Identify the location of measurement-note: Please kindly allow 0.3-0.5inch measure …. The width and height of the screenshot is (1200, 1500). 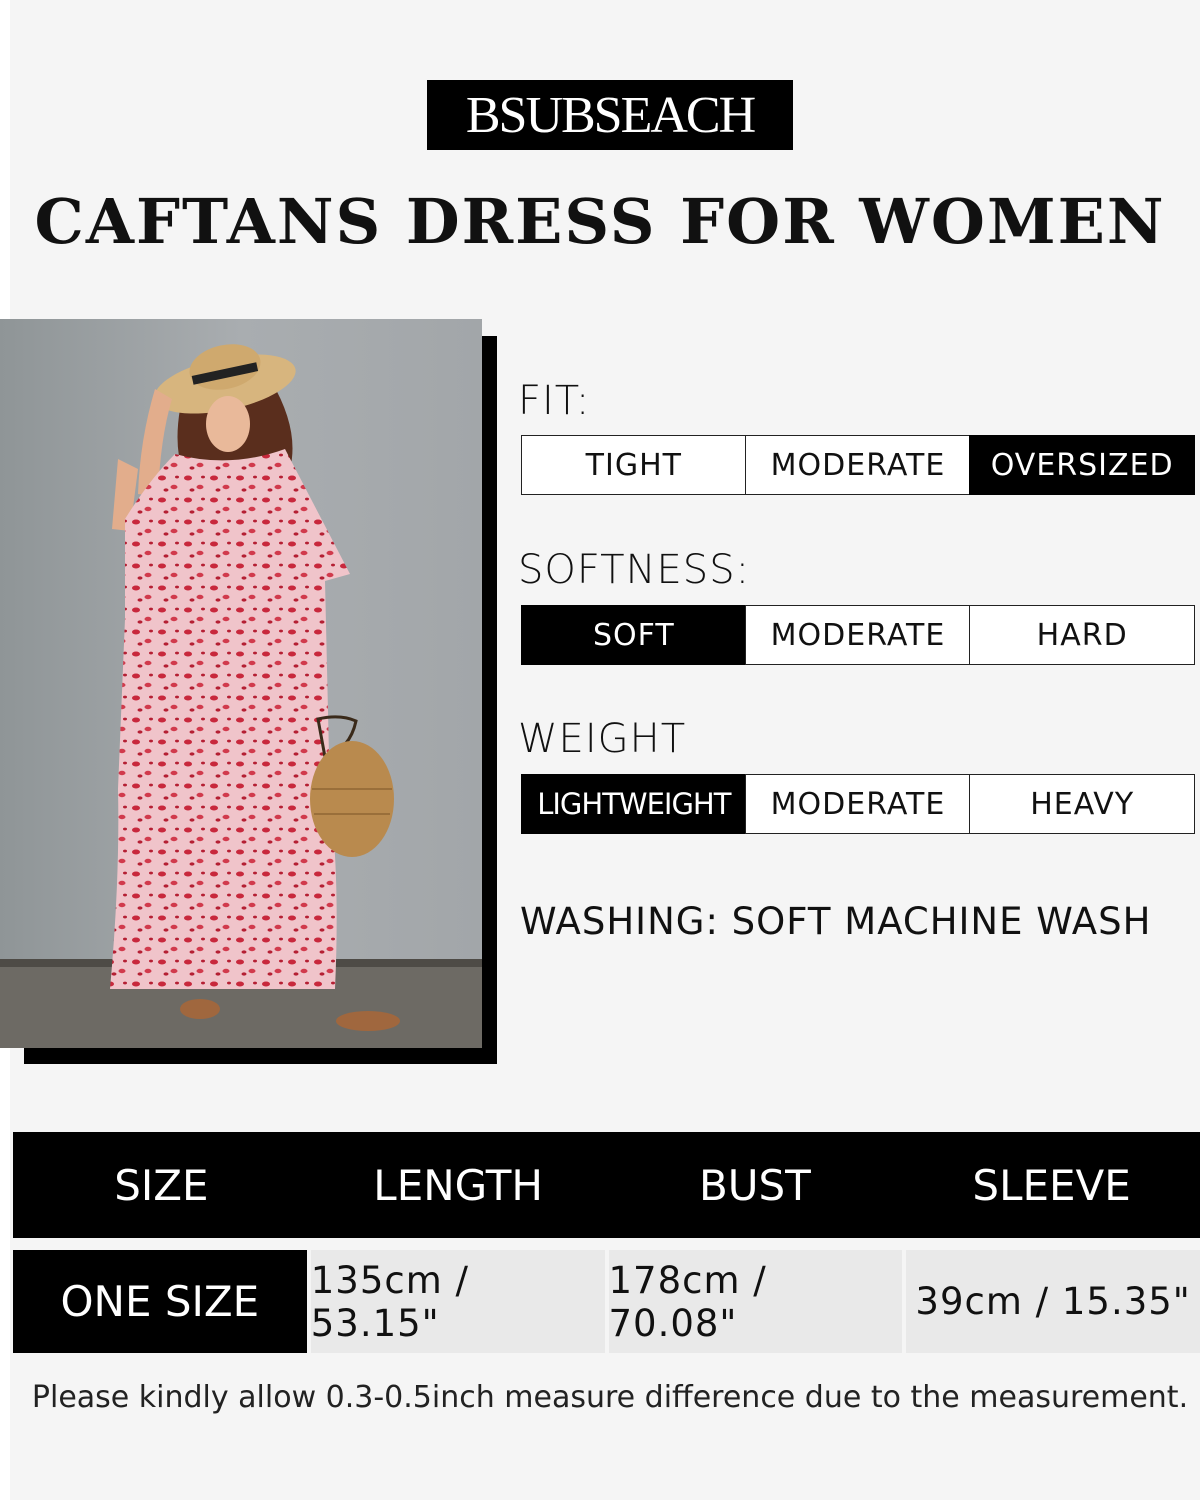
(610, 1397).